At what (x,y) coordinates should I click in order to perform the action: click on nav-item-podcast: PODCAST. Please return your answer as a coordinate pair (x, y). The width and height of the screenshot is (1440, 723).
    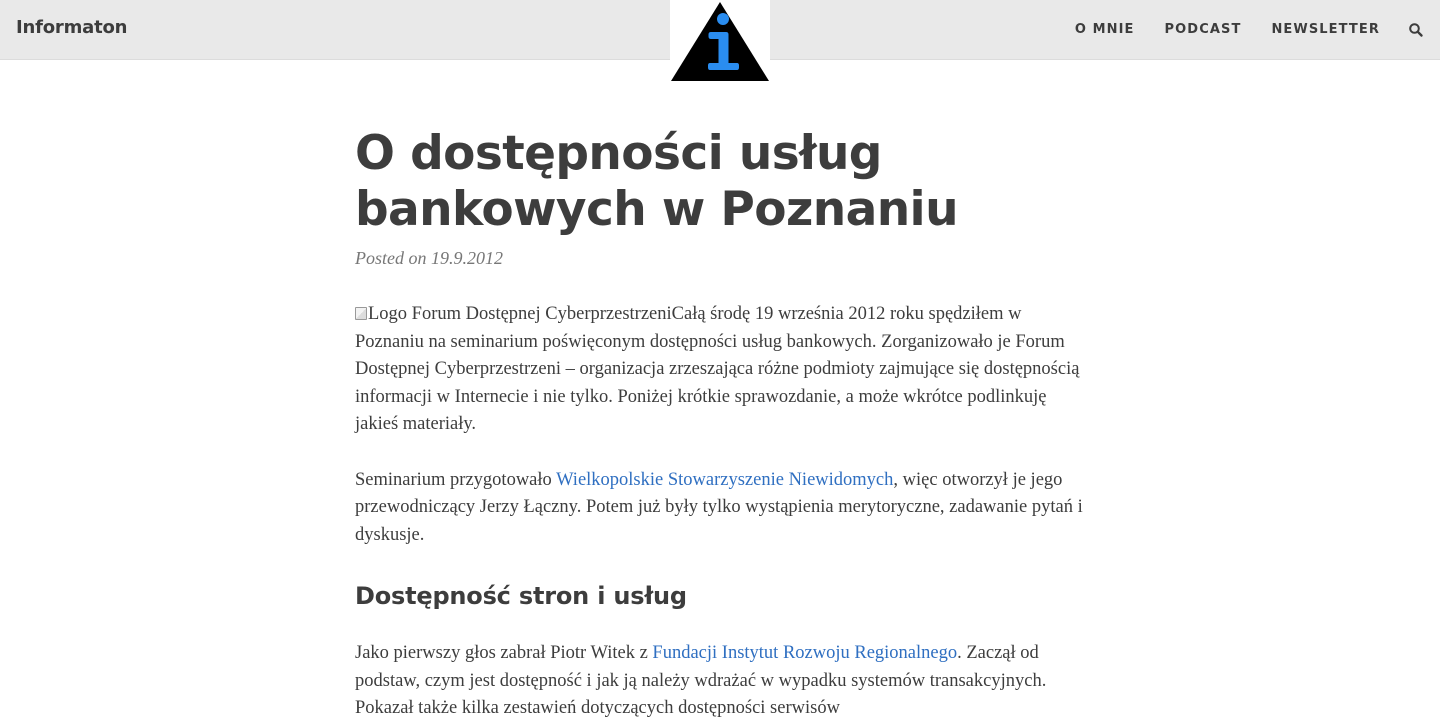
    Looking at the image, I should click on (1203, 29).